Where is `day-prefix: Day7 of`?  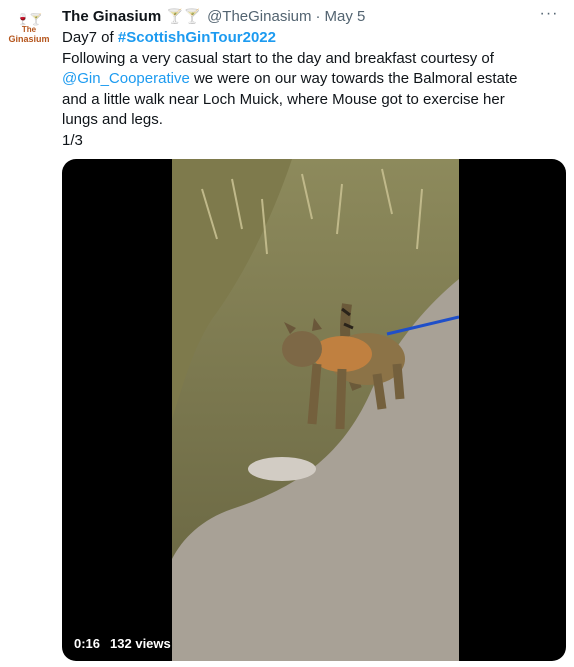
day-prefix: Day7 of is located at coordinates (90, 37).